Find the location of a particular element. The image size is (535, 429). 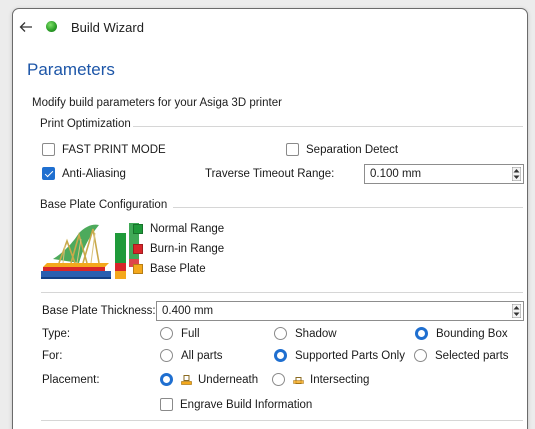

checkbox-box-checked is located at coordinates (48, 173).